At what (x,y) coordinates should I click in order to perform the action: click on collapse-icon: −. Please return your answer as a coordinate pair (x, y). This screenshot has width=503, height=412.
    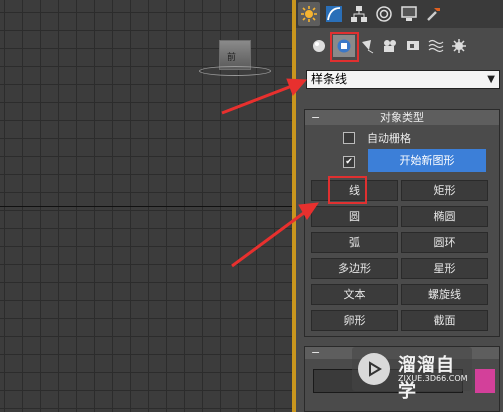
    Looking at the image, I should click on (316, 117).